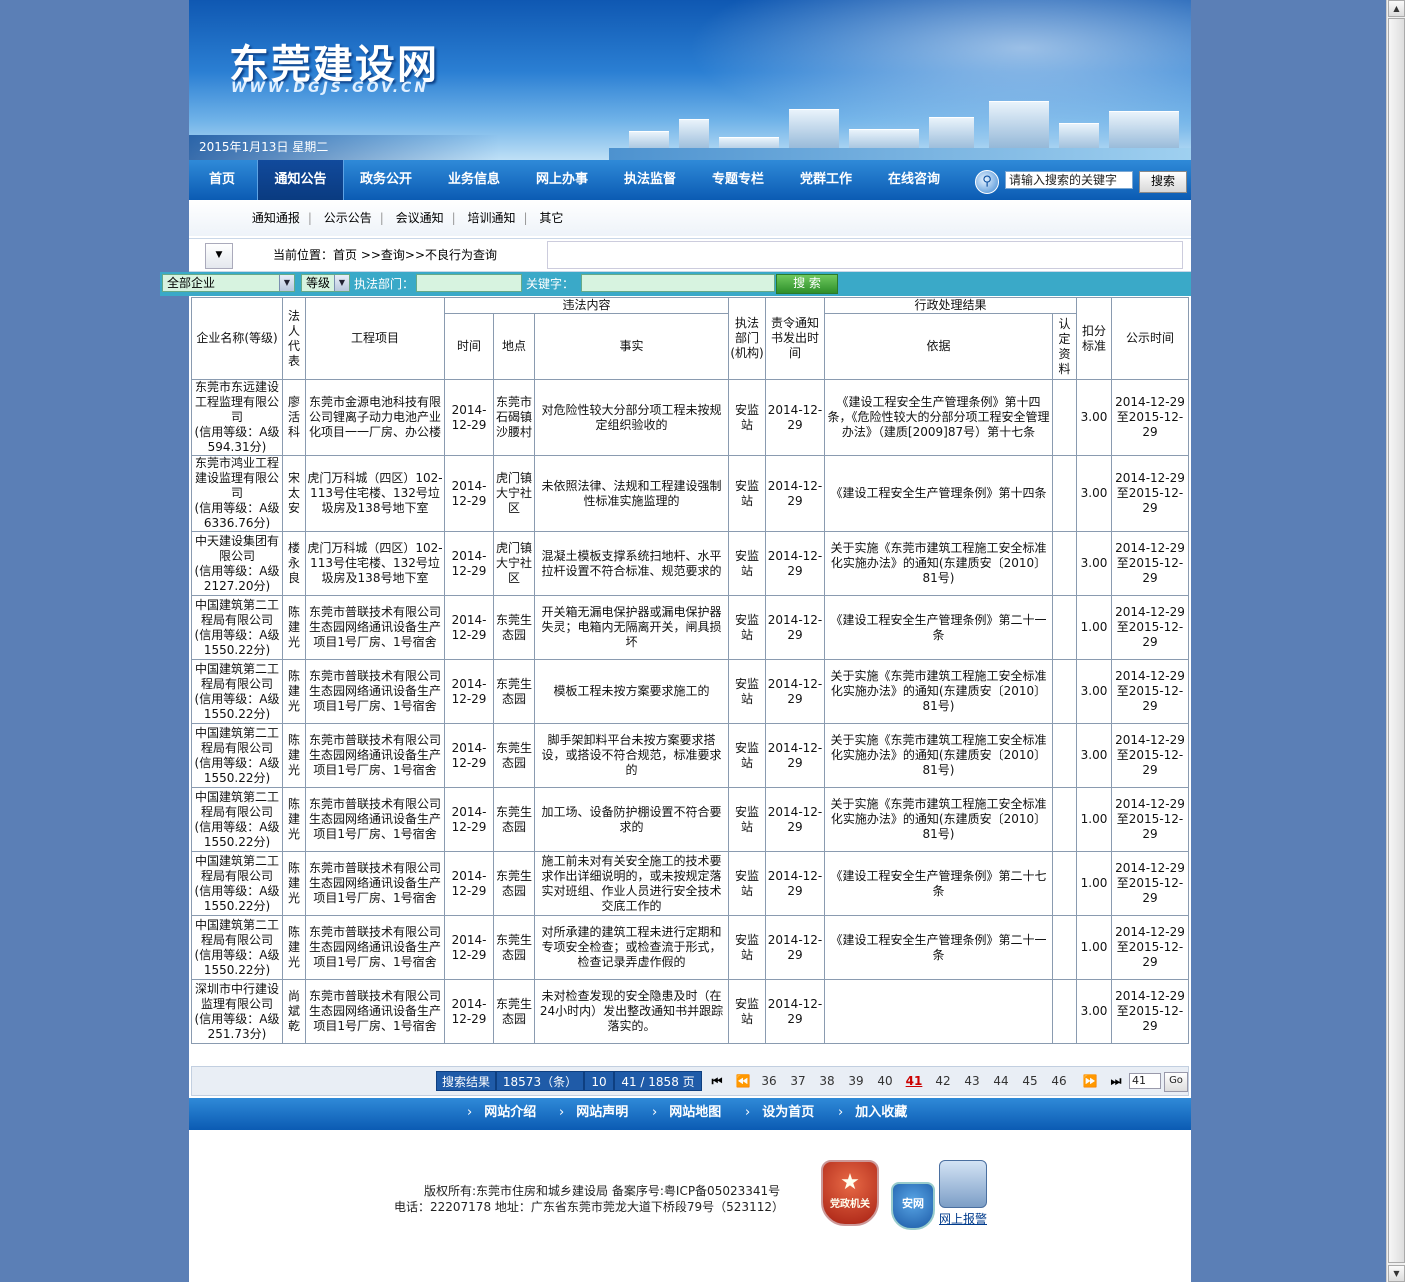  What do you see at coordinates (228, 283) in the screenshot?
I see `company-type-select: 全部企业 ▼` at bounding box center [228, 283].